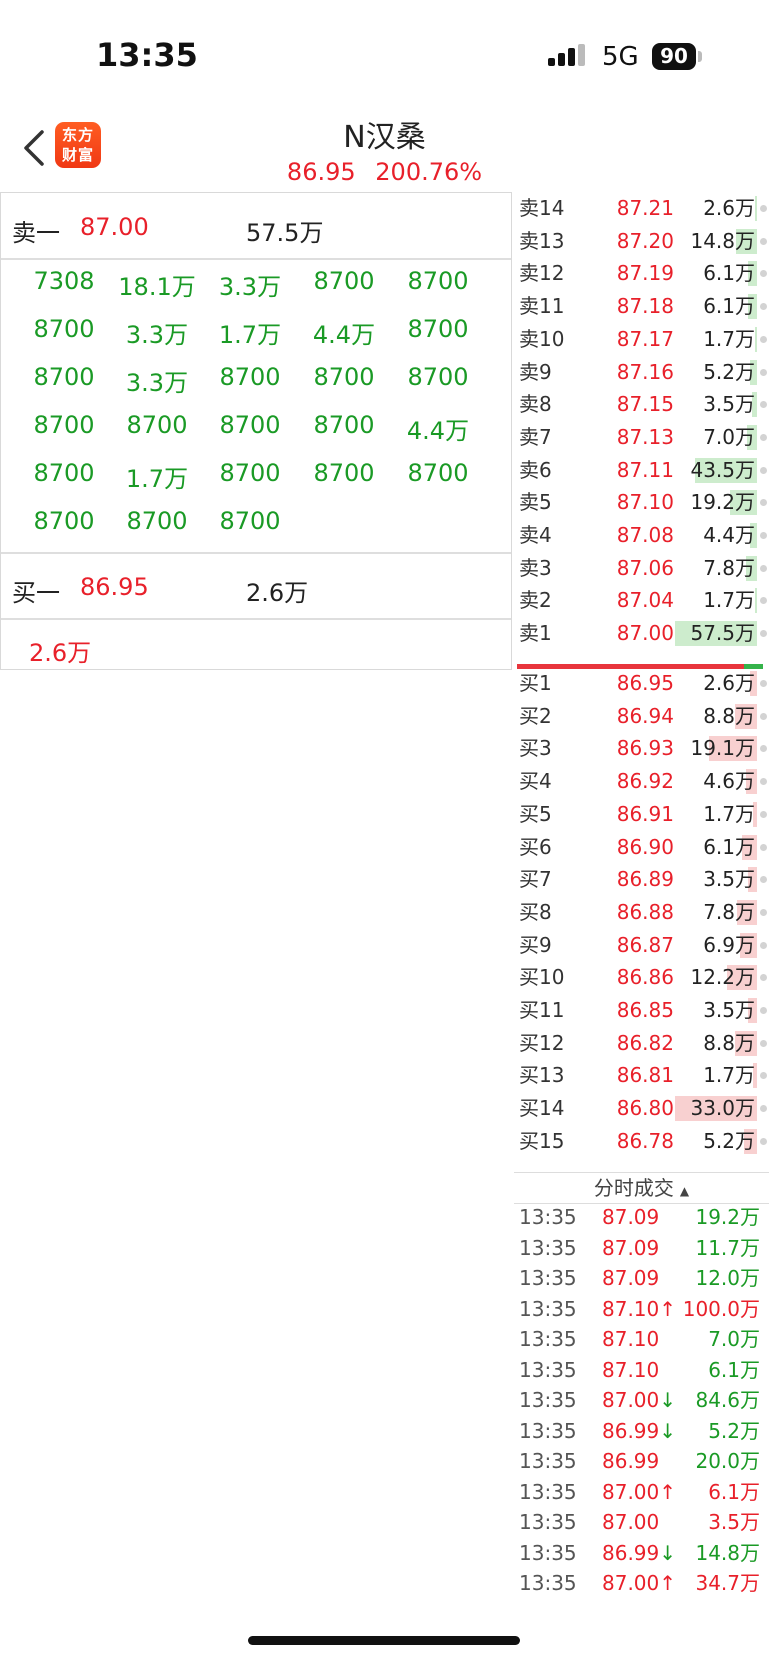 The height and width of the screenshot is (1665, 769). Describe the element at coordinates (734, 1430) in the screenshot. I see `trade-volume: 5.2万` at that location.